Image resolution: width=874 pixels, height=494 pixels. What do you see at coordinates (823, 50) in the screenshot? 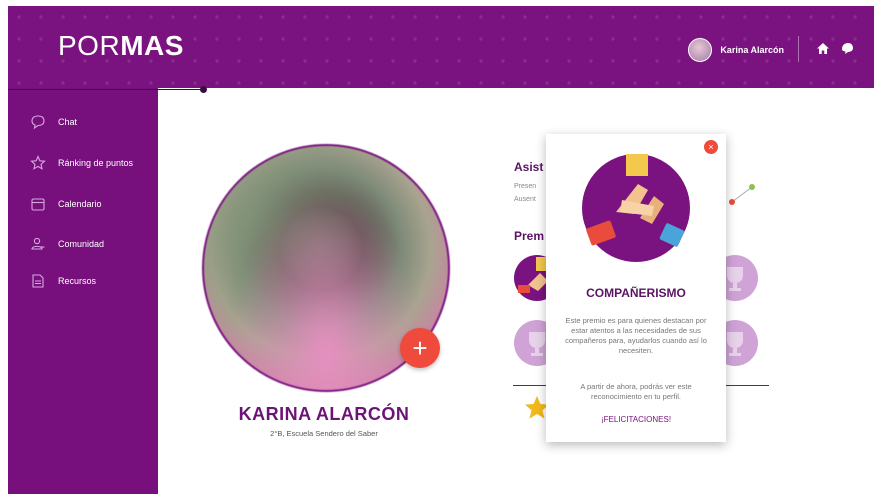
I see `home-icon` at bounding box center [823, 50].